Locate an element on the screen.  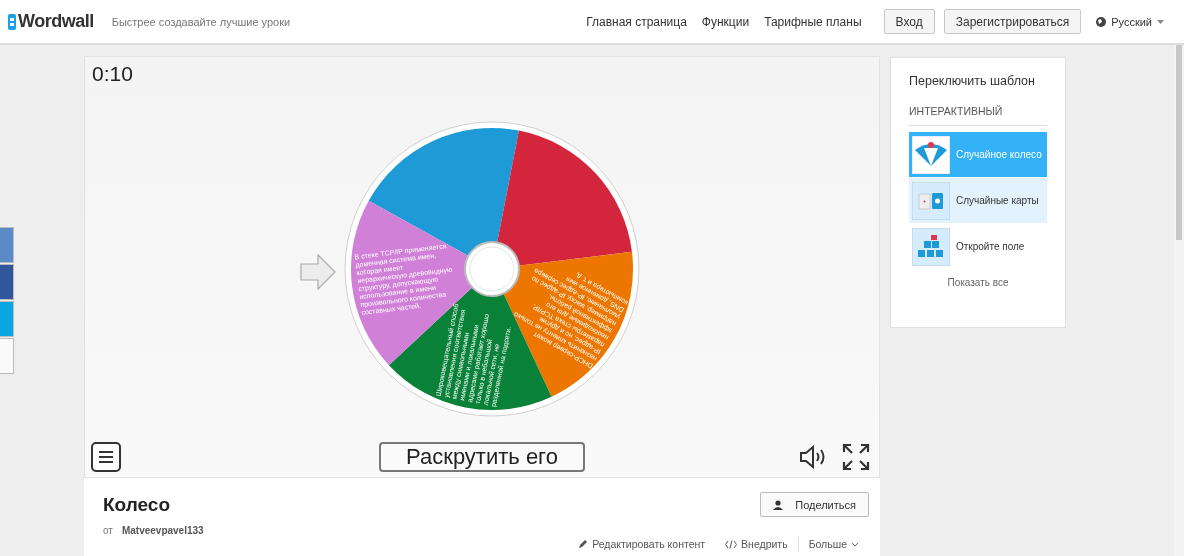
tagline: Быстрее создавайте лучшие уроки is located at coordinates (201, 21).